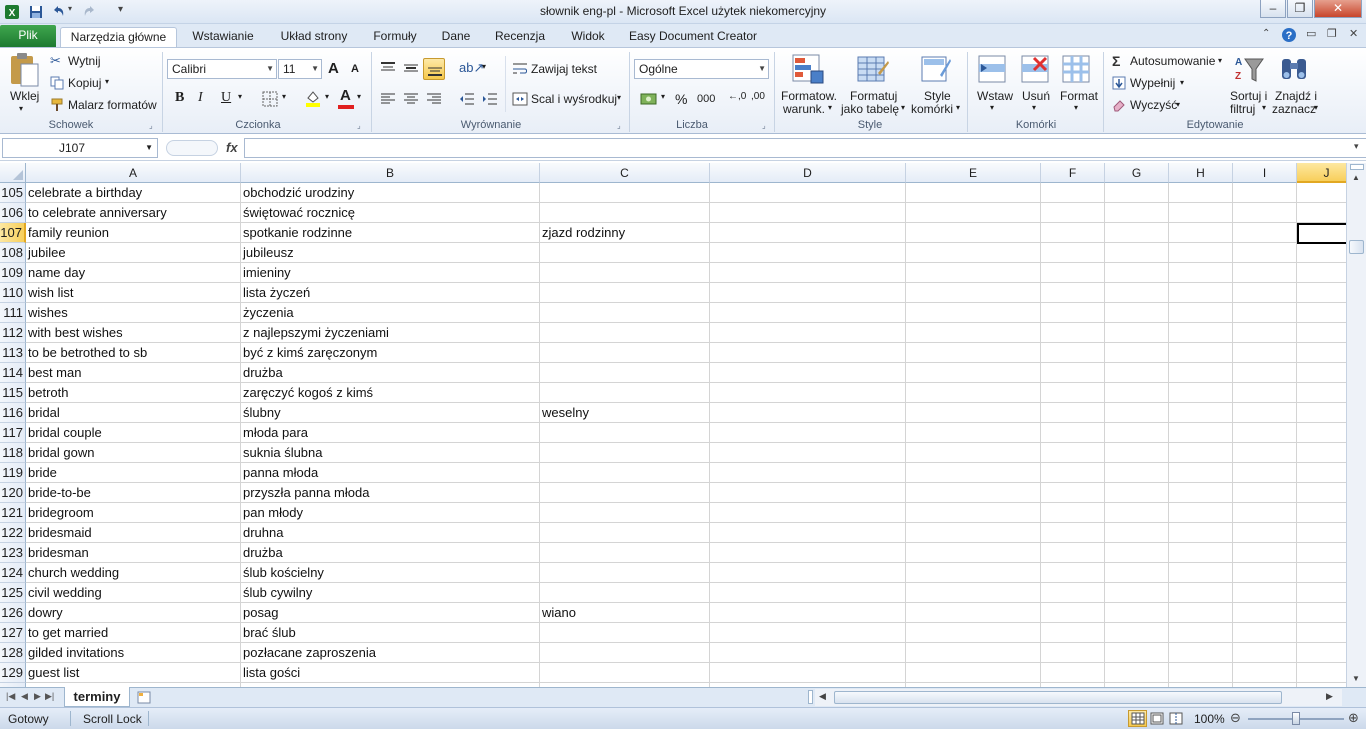 The image size is (1366, 729). Describe the element at coordinates (390, 373) in the screenshot. I see `cell-b: drużba` at that location.